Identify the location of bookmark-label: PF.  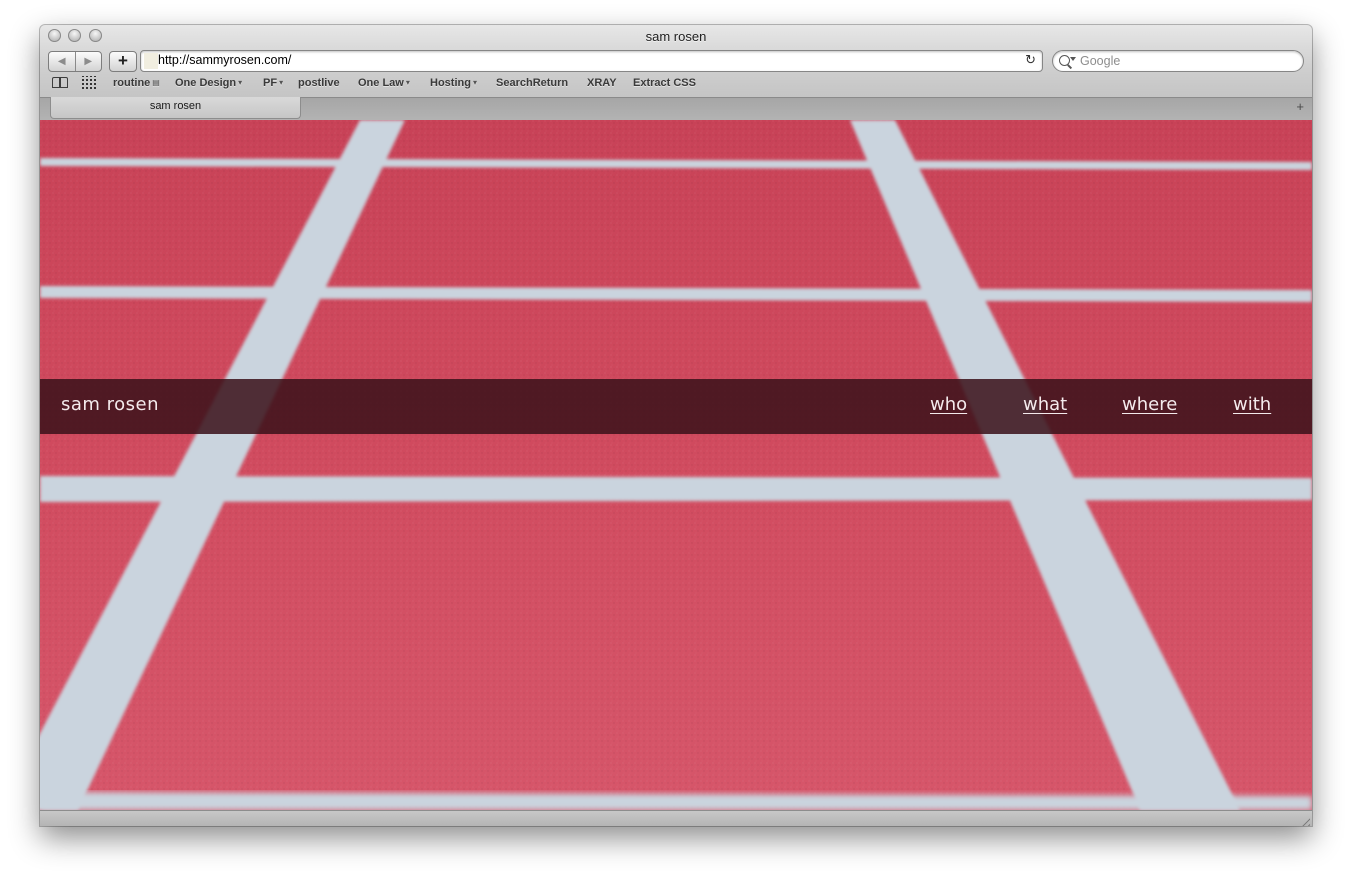
(270, 83).